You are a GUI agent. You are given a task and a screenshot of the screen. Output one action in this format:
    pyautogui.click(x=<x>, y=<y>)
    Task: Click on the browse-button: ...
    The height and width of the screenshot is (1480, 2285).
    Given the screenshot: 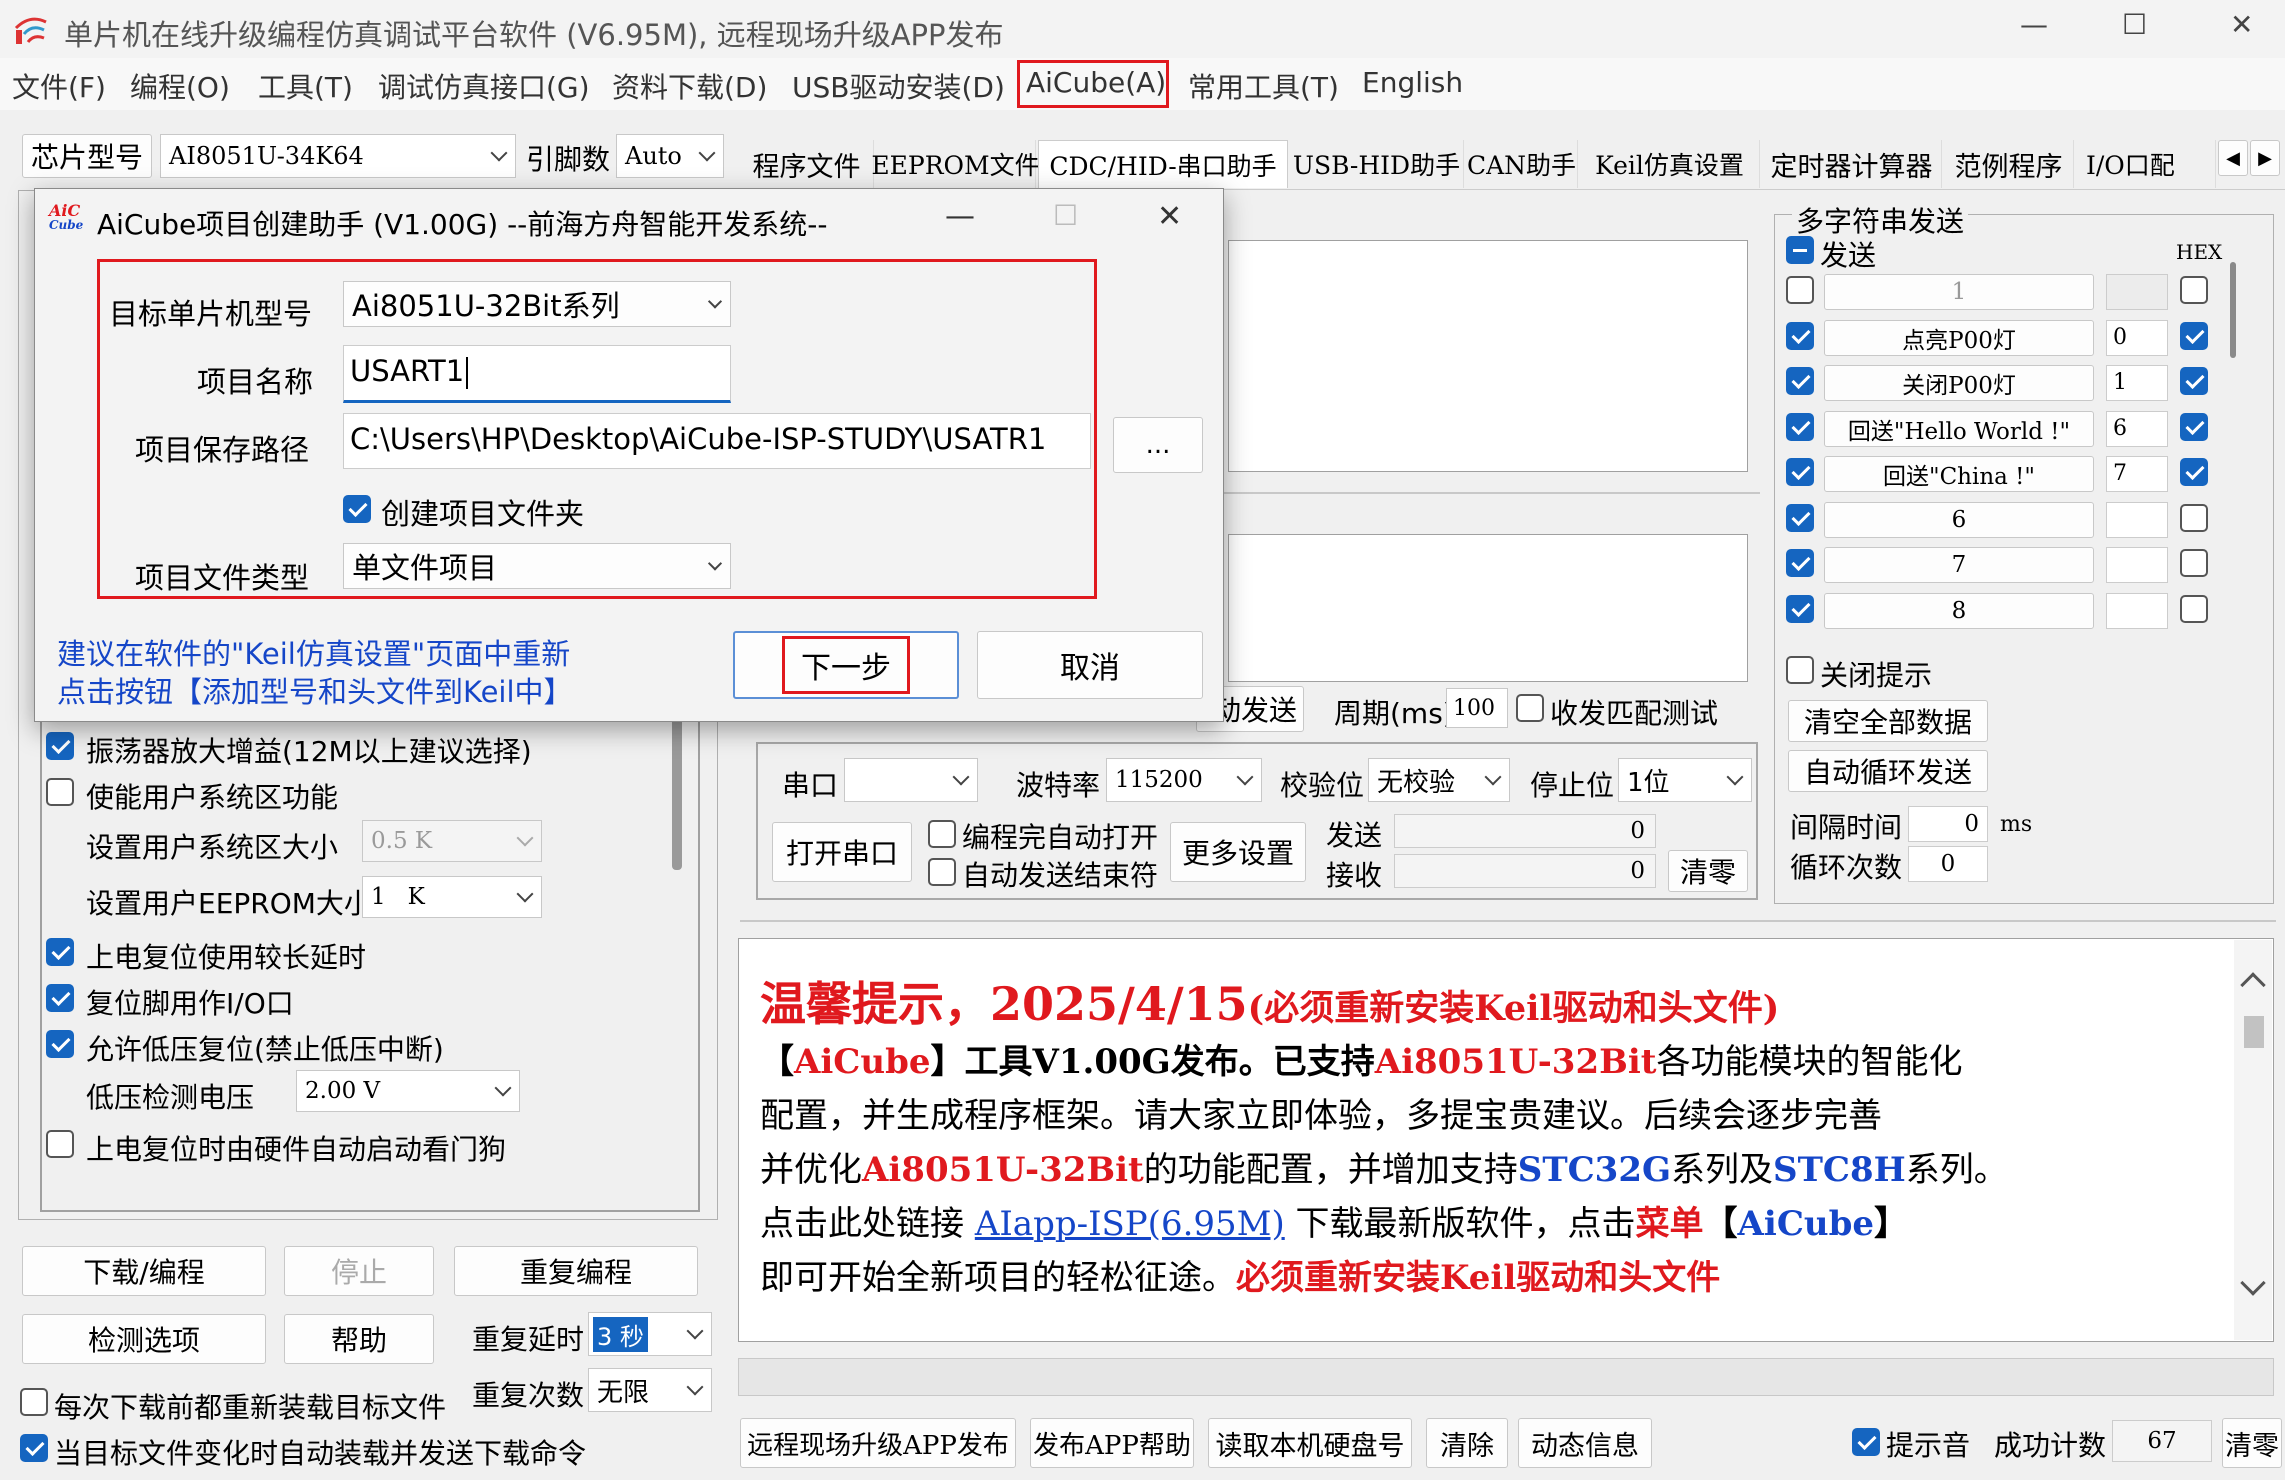 What is the action you would take?
    pyautogui.click(x=1158, y=445)
    